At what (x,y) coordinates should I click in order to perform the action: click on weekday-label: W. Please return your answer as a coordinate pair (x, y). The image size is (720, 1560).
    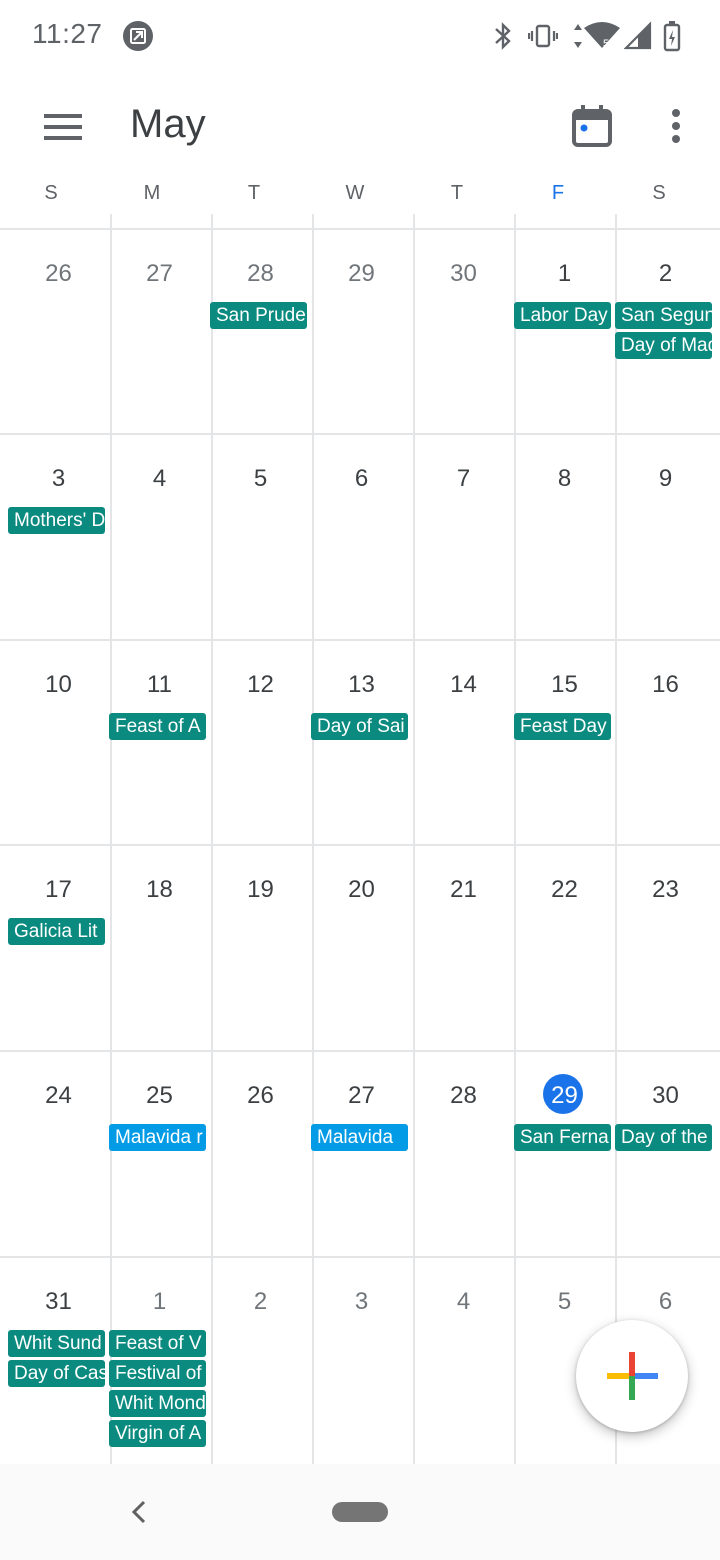
    Looking at the image, I should click on (355, 193).